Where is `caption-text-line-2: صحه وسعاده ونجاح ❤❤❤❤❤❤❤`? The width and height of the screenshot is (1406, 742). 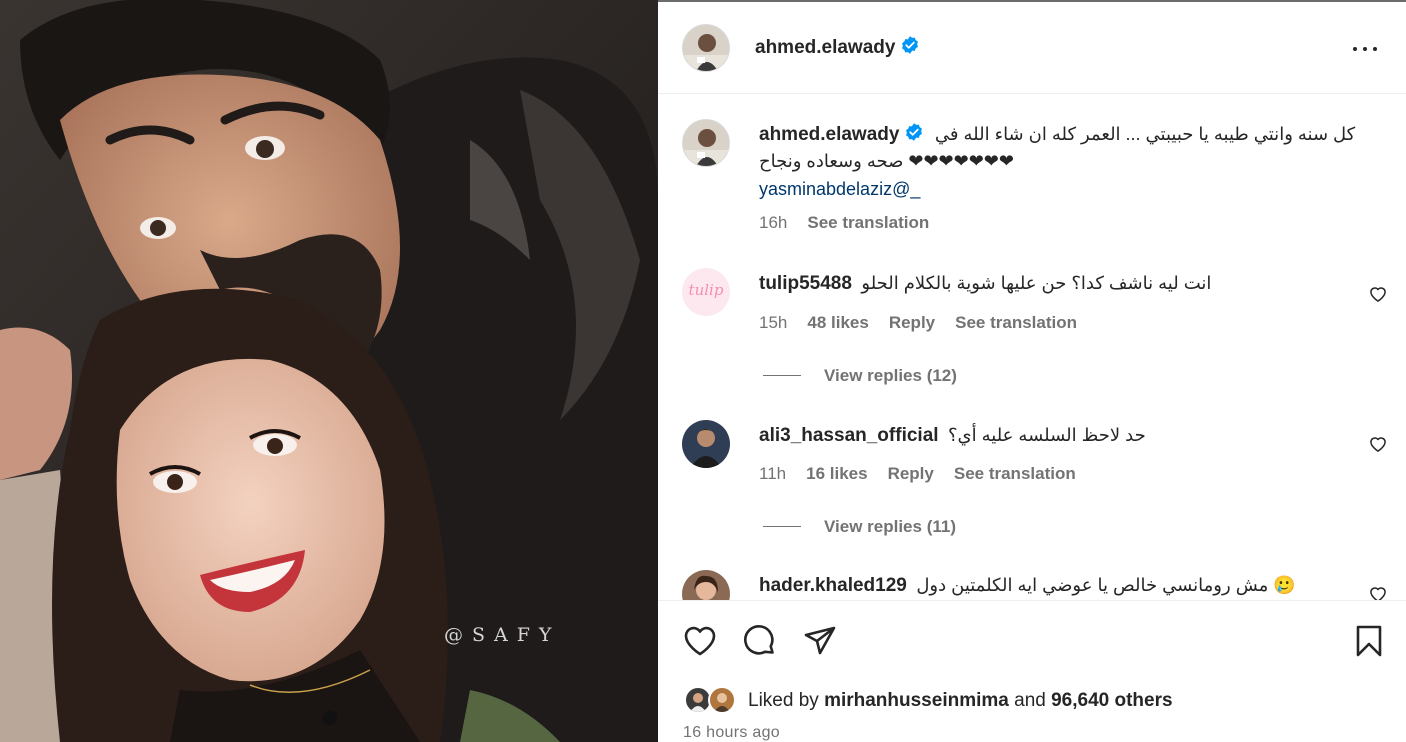 caption-text-line-2: صحه وسعاده ونجاح ❤❤❤❤❤❤❤ is located at coordinates (886, 161).